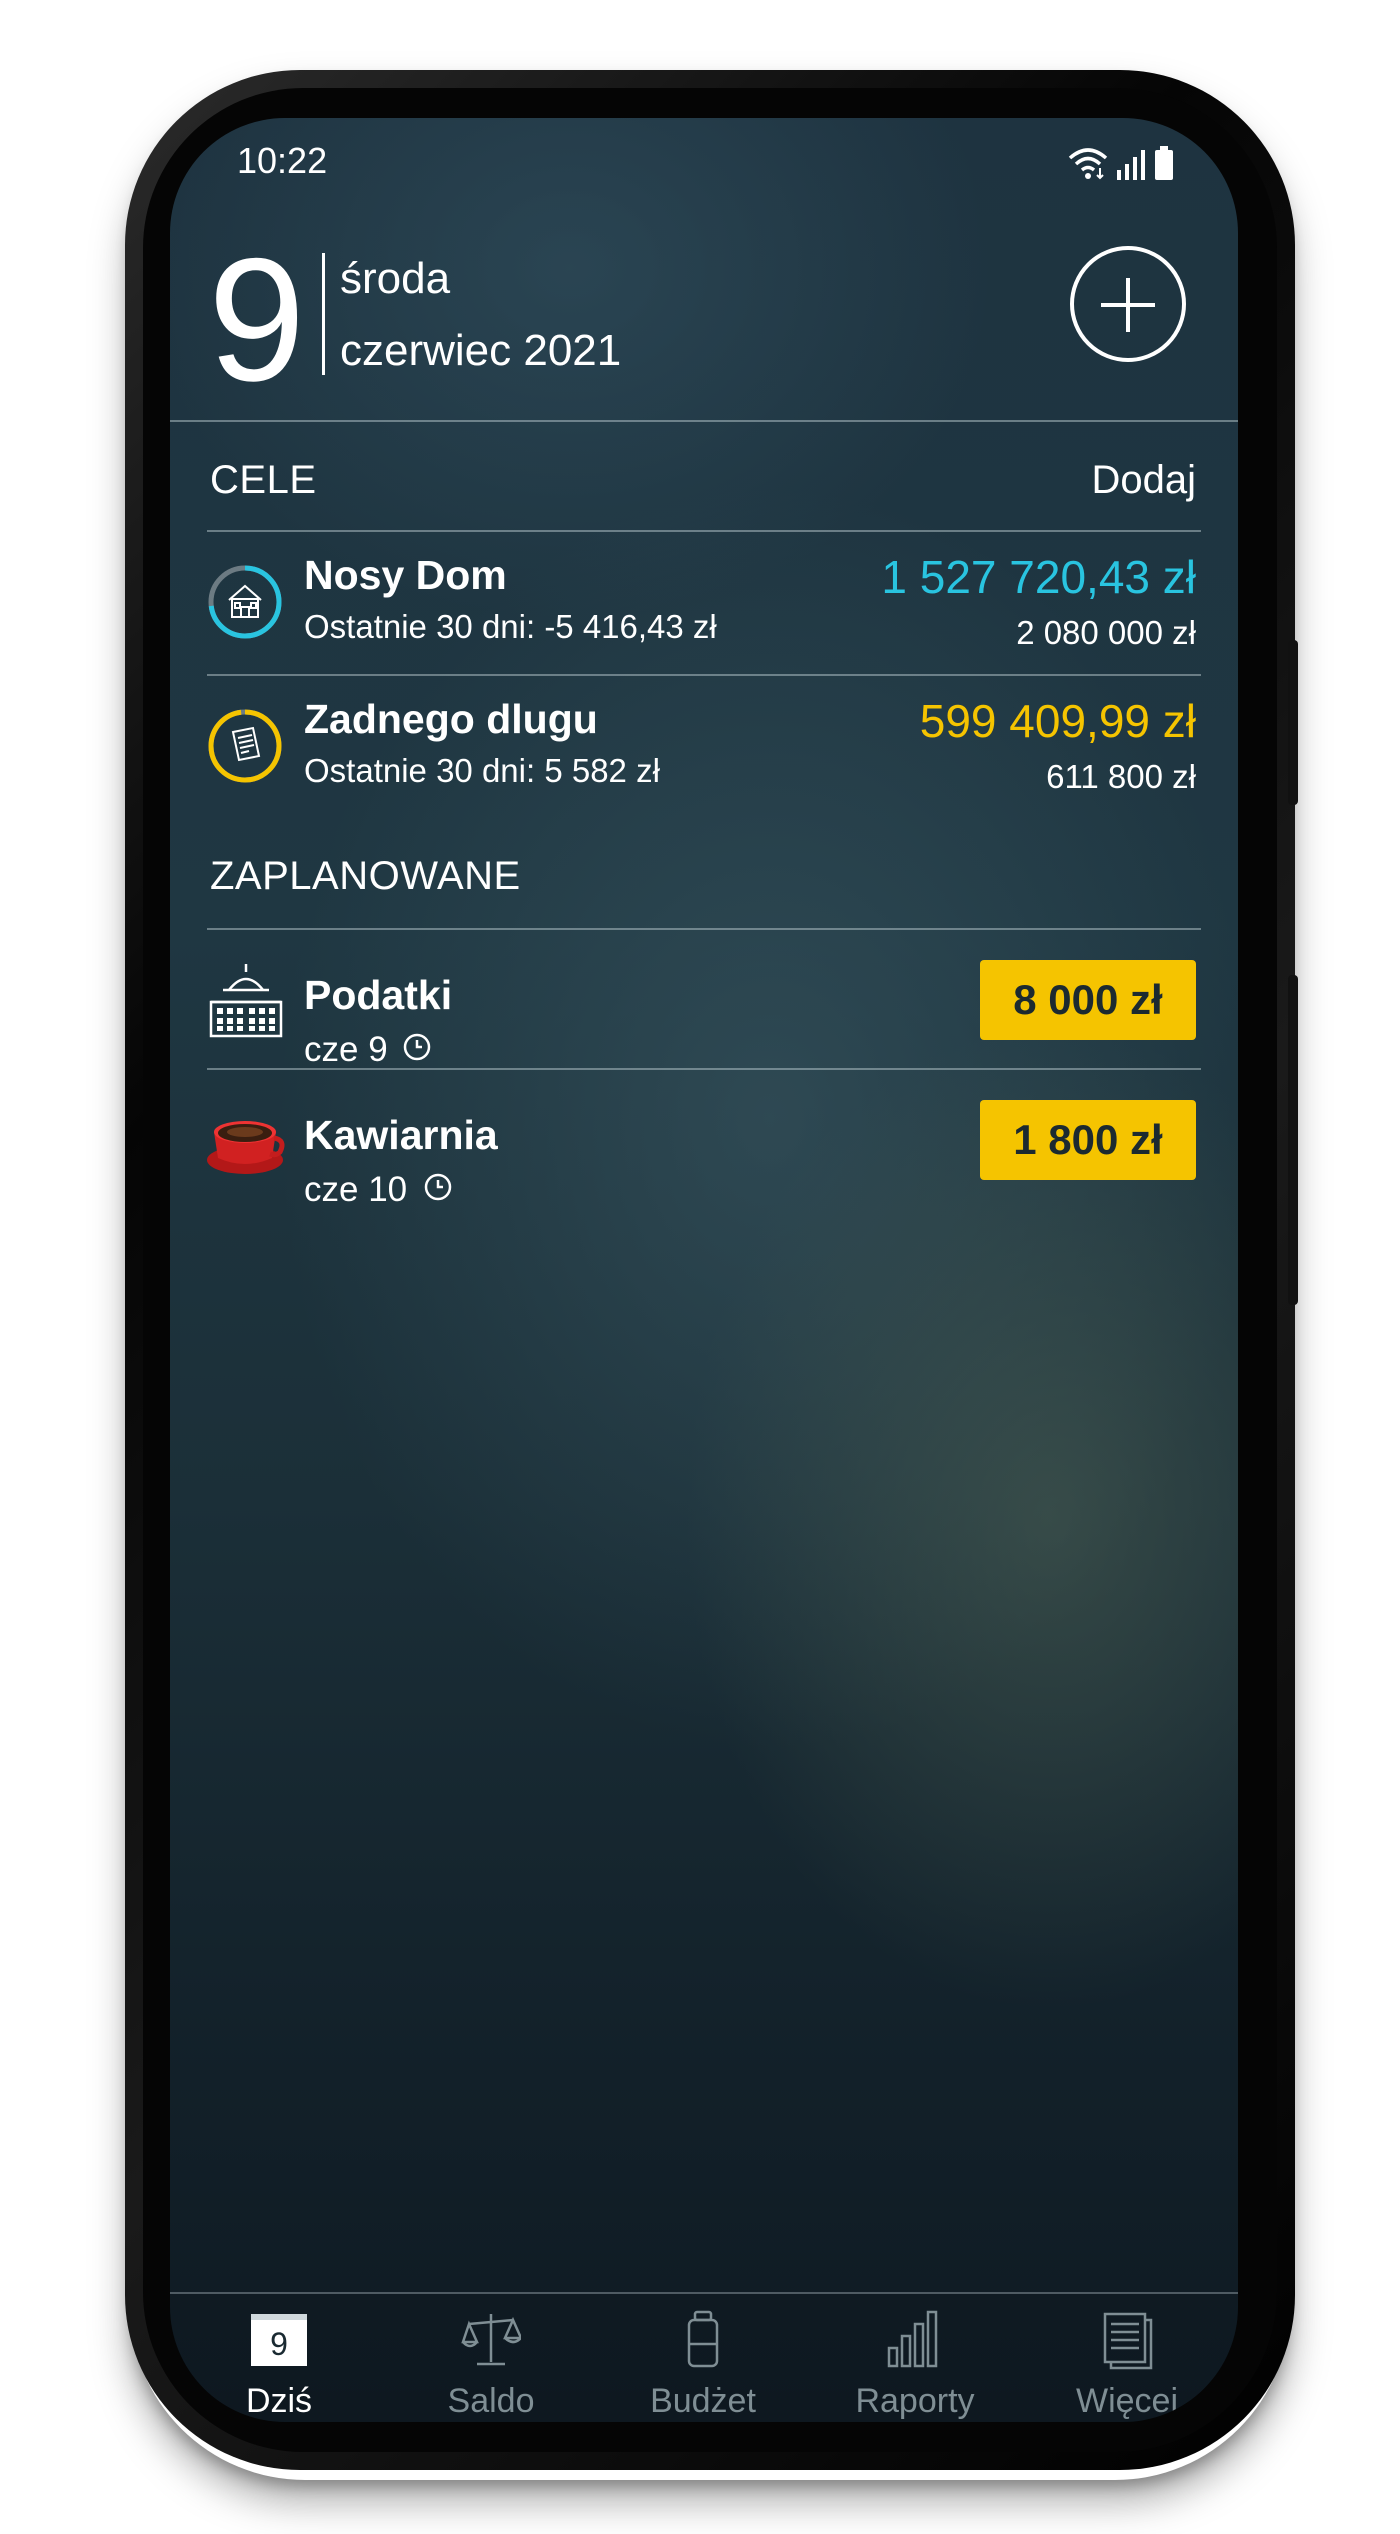  Describe the element at coordinates (704, 531) in the screenshot. I see `goals-divider` at that location.